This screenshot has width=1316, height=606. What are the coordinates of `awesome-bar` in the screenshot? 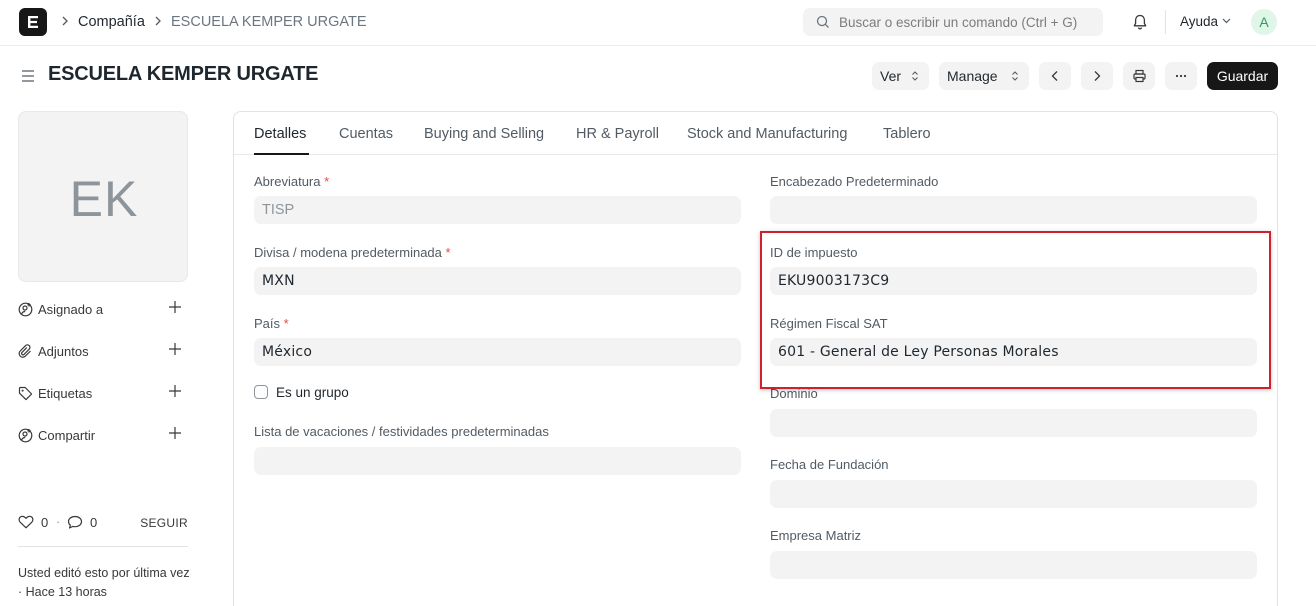 It's located at (953, 22).